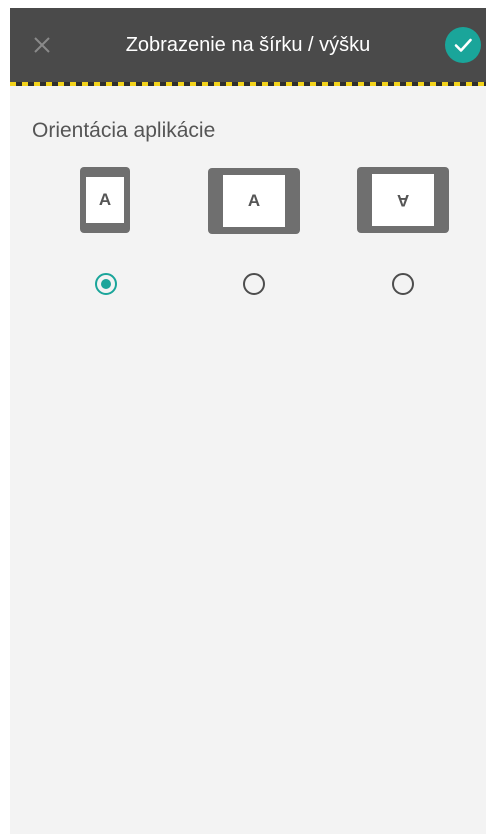  What do you see at coordinates (254, 284) in the screenshot?
I see `radio-landscape` at bounding box center [254, 284].